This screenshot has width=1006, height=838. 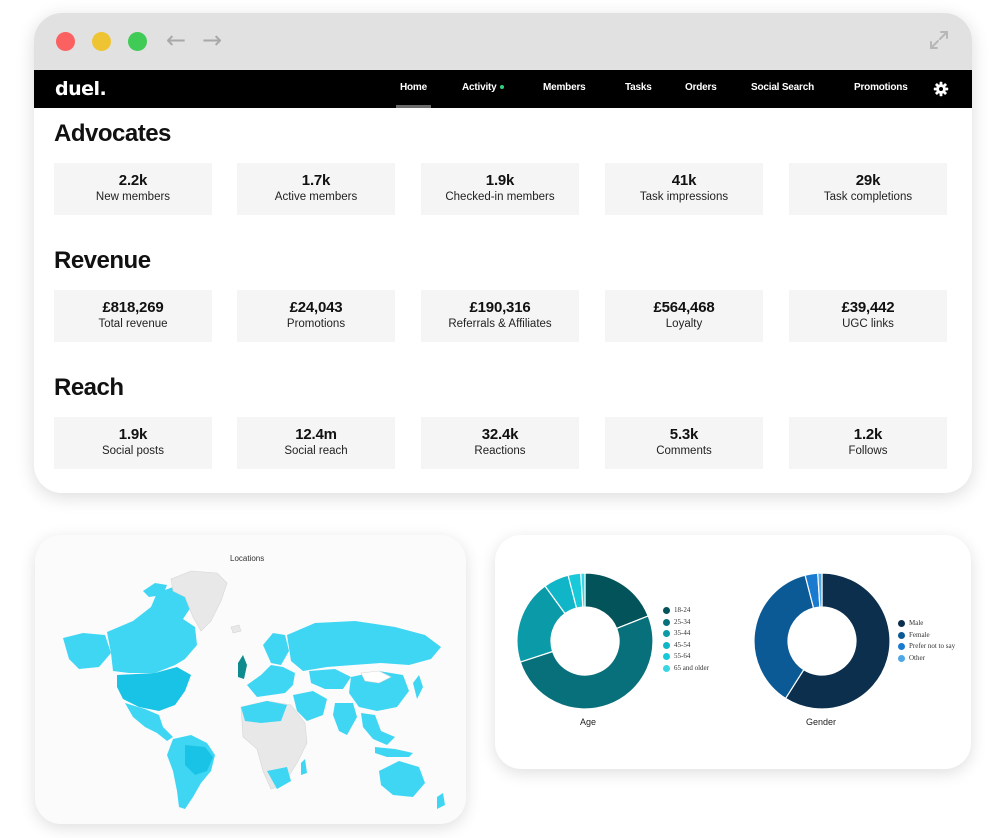 I want to click on stat-ugc-links: £39,442 UGC links, so click(x=868, y=316).